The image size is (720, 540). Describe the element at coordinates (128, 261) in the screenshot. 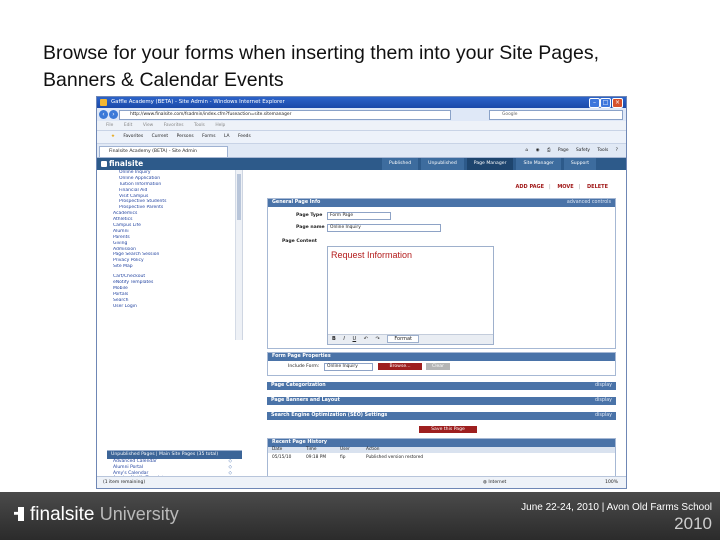

I see `tree-item-label: Privacy Policy` at that location.